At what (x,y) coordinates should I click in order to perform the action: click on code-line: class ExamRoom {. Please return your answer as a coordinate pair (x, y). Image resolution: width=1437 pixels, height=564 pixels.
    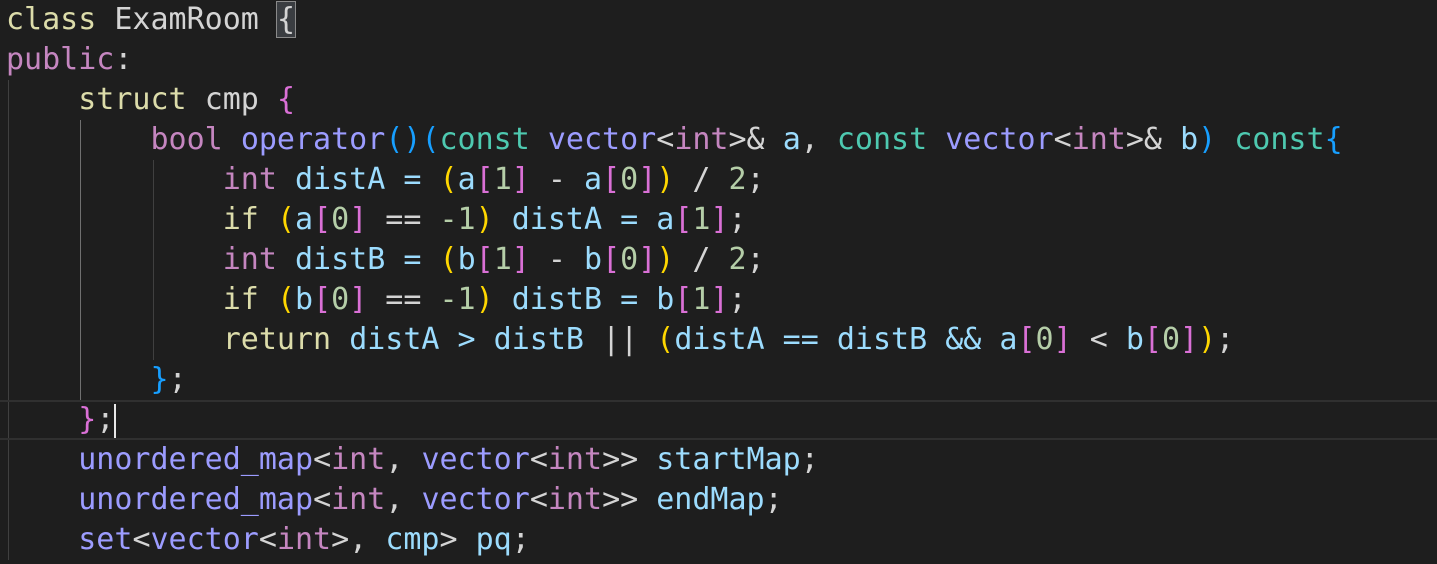
    Looking at the image, I should click on (718, 20).